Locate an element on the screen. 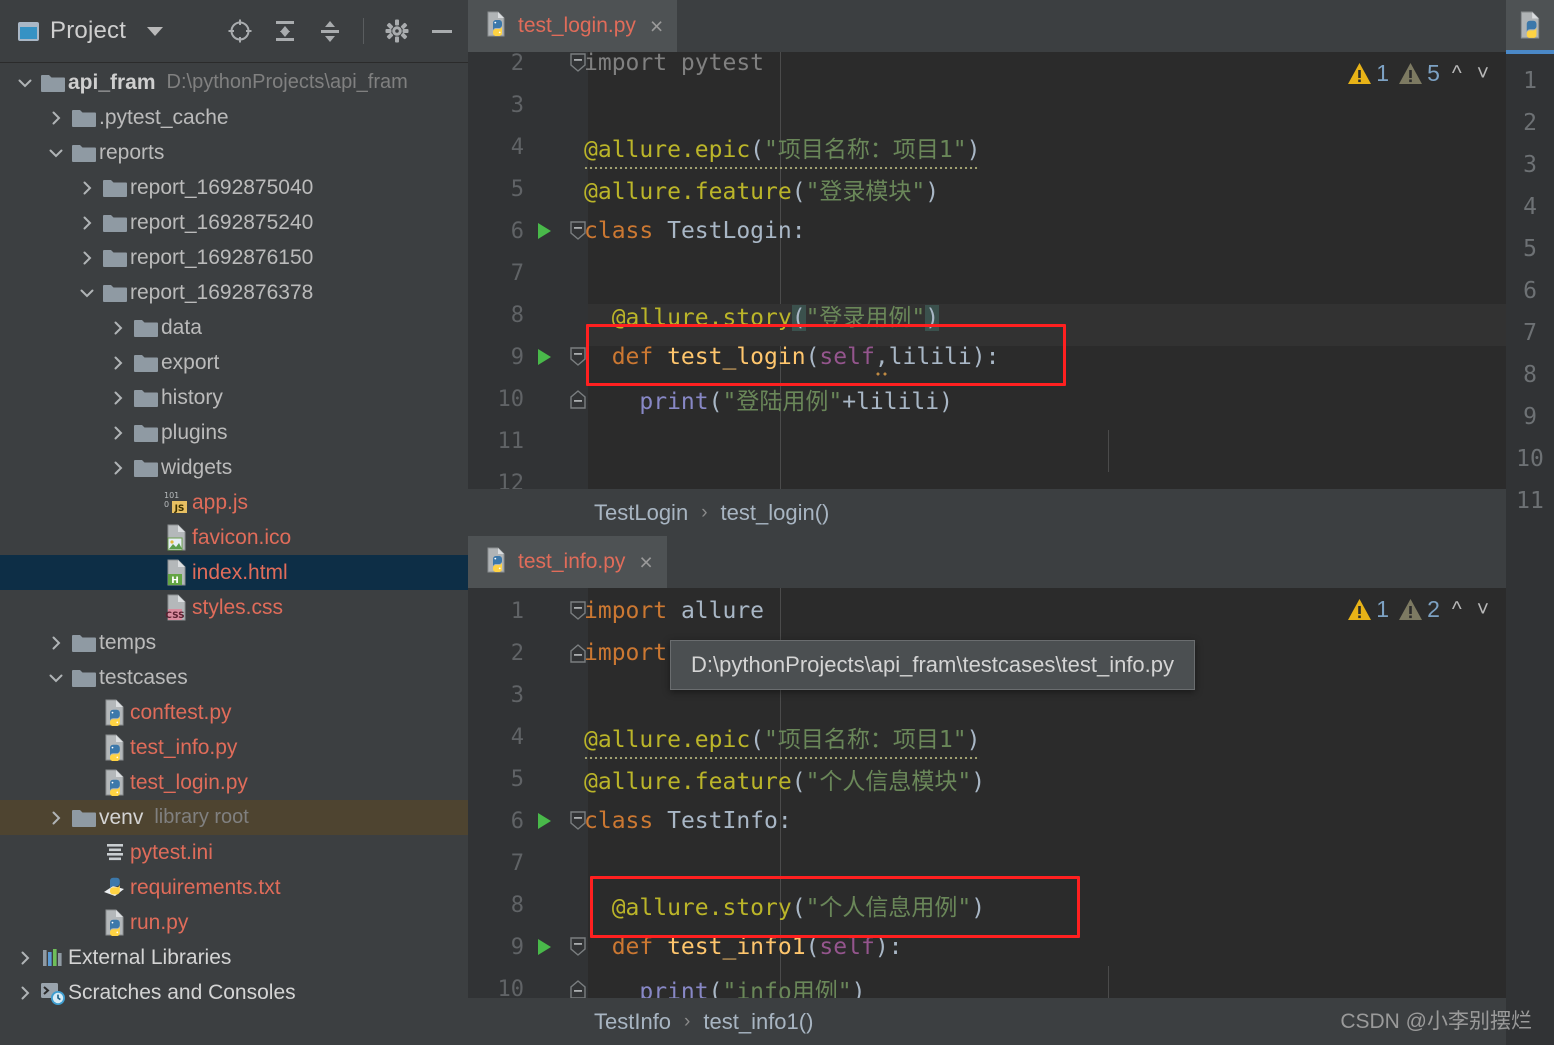  tree-row-widgets: widgets is located at coordinates (234, 467).